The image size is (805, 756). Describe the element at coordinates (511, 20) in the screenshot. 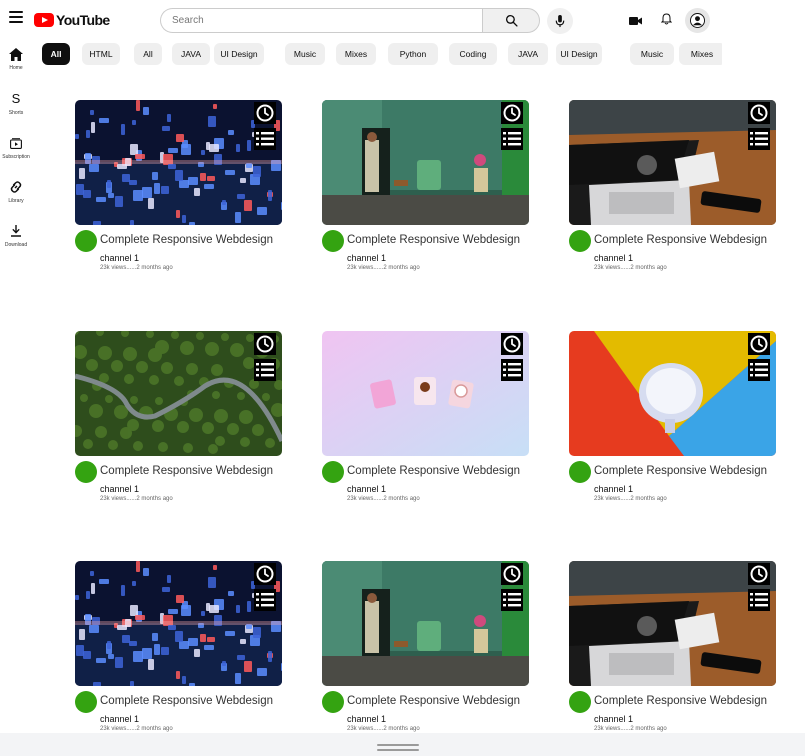

I see `search-button` at that location.